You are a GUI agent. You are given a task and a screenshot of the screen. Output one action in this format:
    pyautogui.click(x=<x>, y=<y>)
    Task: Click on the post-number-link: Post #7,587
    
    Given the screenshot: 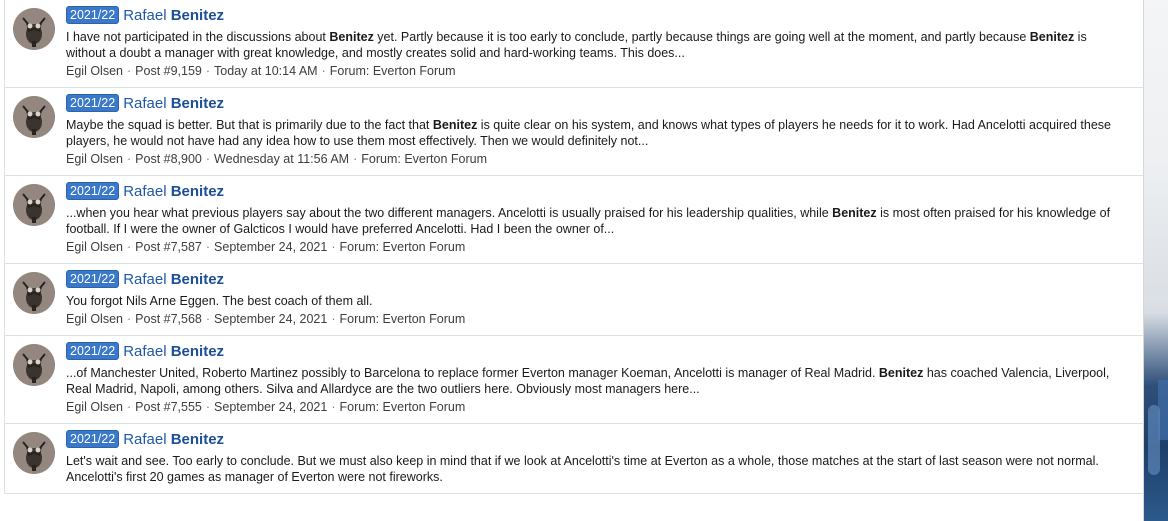 What is the action you would take?
    pyautogui.click(x=168, y=247)
    